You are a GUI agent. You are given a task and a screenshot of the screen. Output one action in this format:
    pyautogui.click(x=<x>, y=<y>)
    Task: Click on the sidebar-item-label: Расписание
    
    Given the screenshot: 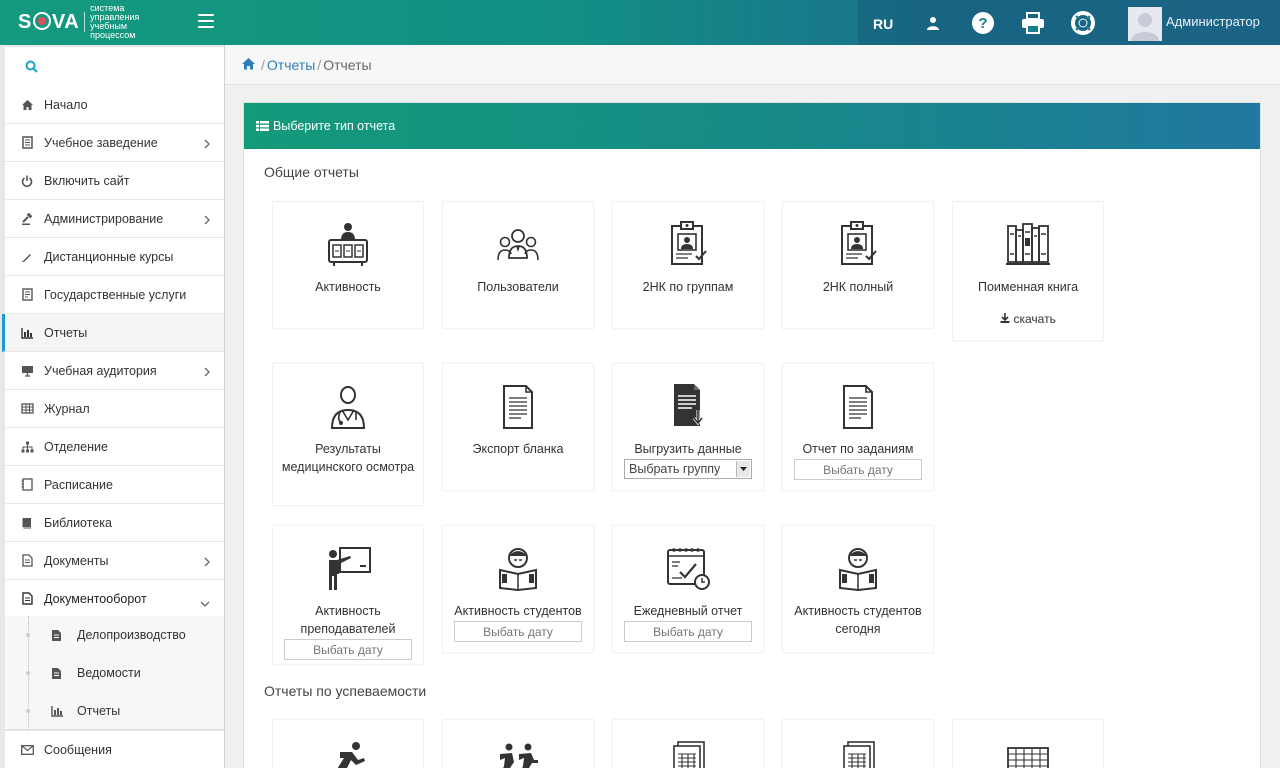 What is the action you would take?
    pyautogui.click(x=78, y=484)
    